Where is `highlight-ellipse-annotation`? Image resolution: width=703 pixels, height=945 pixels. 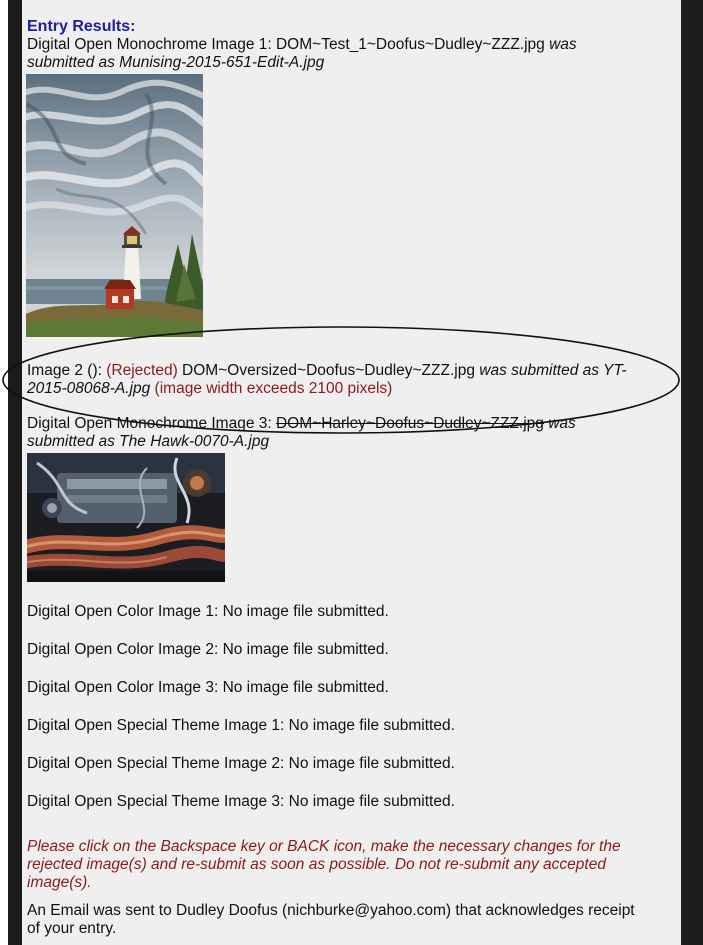
highlight-ellipse-annotation is located at coordinates (341, 380).